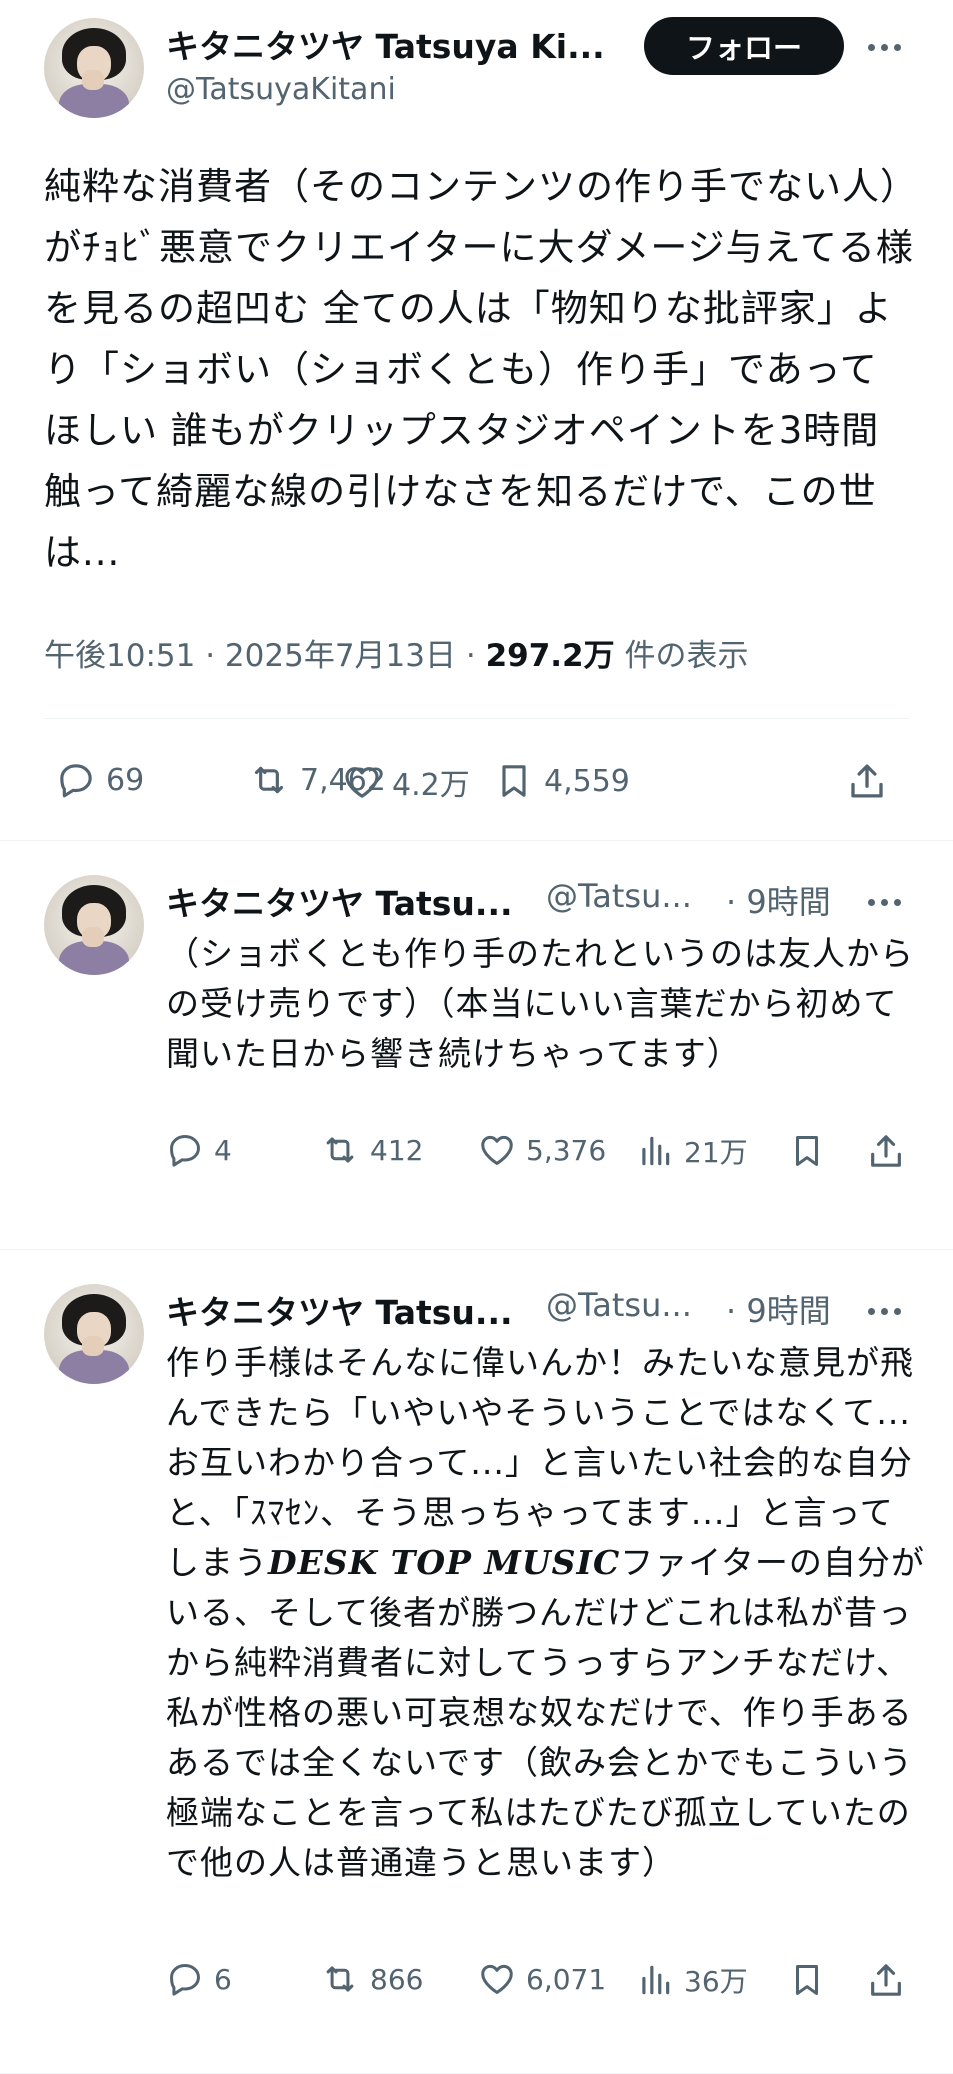  Describe the element at coordinates (444, 1562) in the screenshot. I see `emphasis-text: DESK TOP MUSIC` at that location.